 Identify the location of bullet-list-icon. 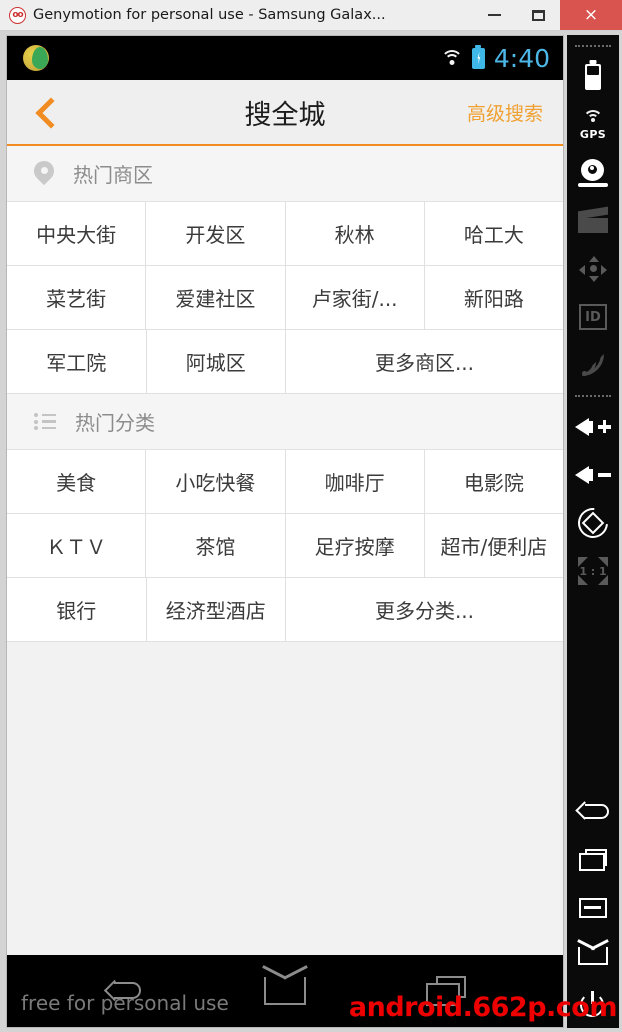
(45, 421).